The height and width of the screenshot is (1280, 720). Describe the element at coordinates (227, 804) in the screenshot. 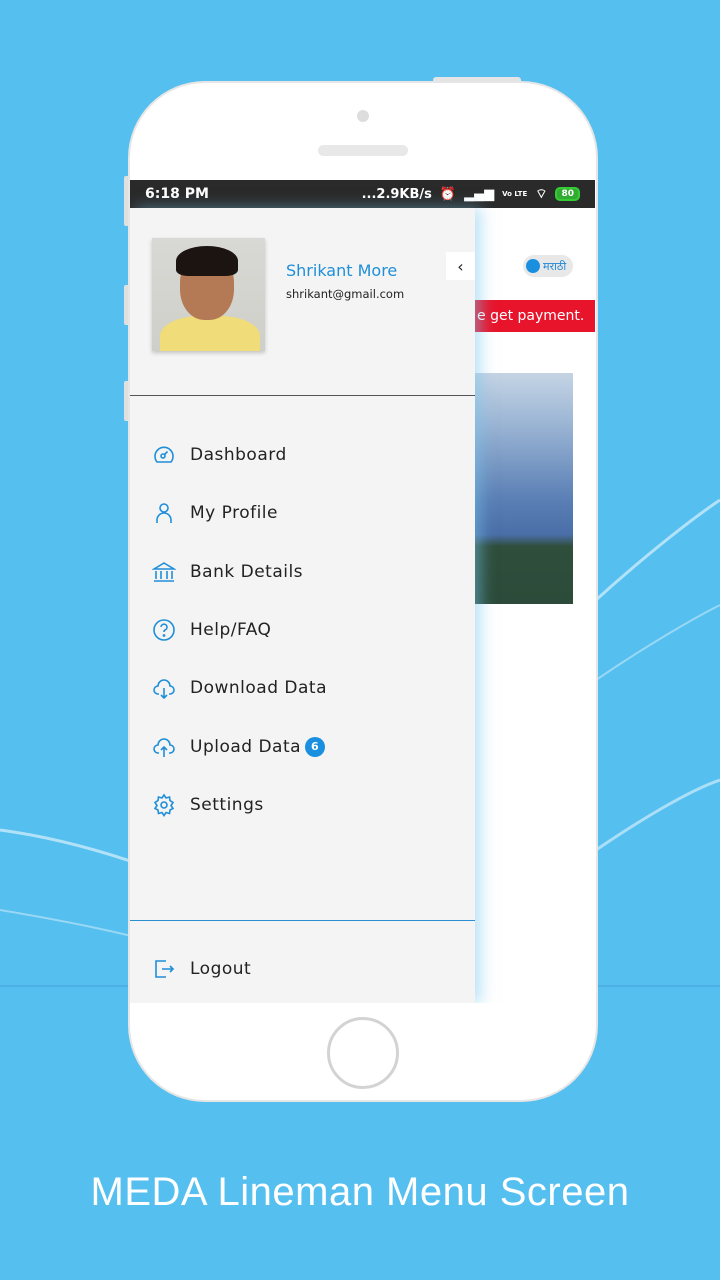

I see `menu-label: Settings` at that location.